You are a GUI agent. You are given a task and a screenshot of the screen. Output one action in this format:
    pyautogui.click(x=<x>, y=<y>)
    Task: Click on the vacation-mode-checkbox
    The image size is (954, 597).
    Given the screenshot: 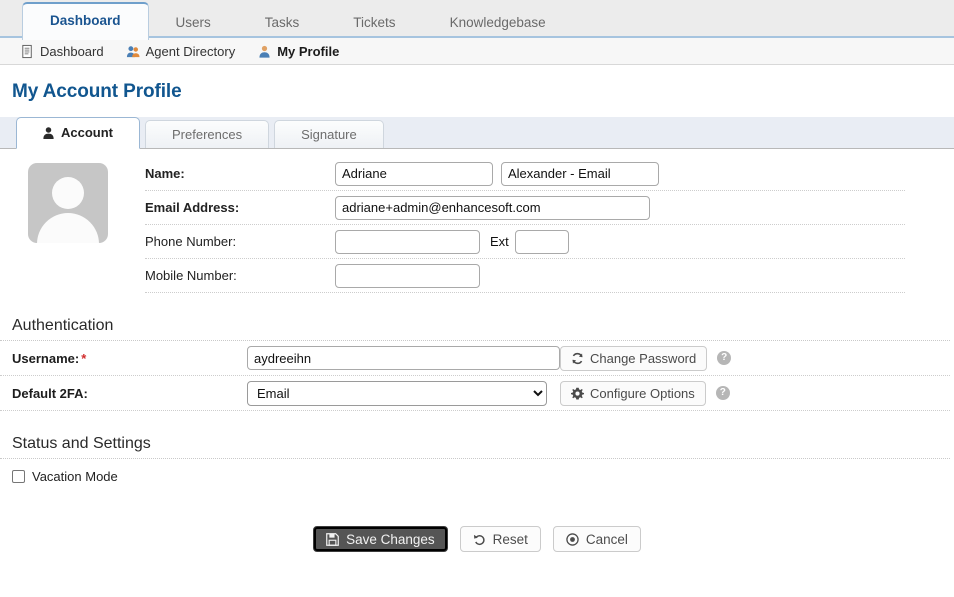 What is the action you would take?
    pyautogui.click(x=18, y=476)
    